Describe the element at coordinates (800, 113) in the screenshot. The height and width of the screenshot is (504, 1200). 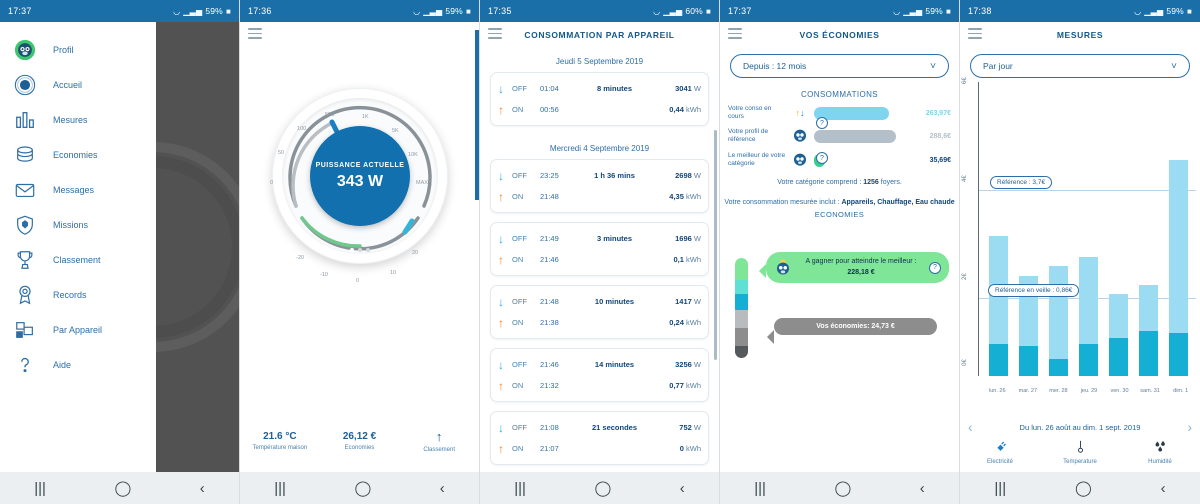
I see `up-down-arrows-icon: ↑↓` at that location.